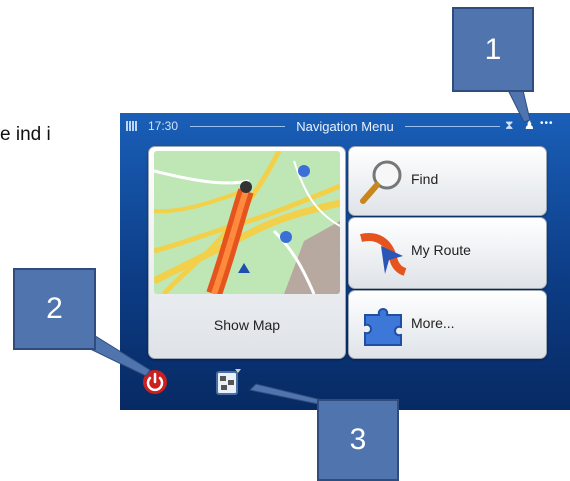  I want to click on map-preview-graphic, so click(247, 222).